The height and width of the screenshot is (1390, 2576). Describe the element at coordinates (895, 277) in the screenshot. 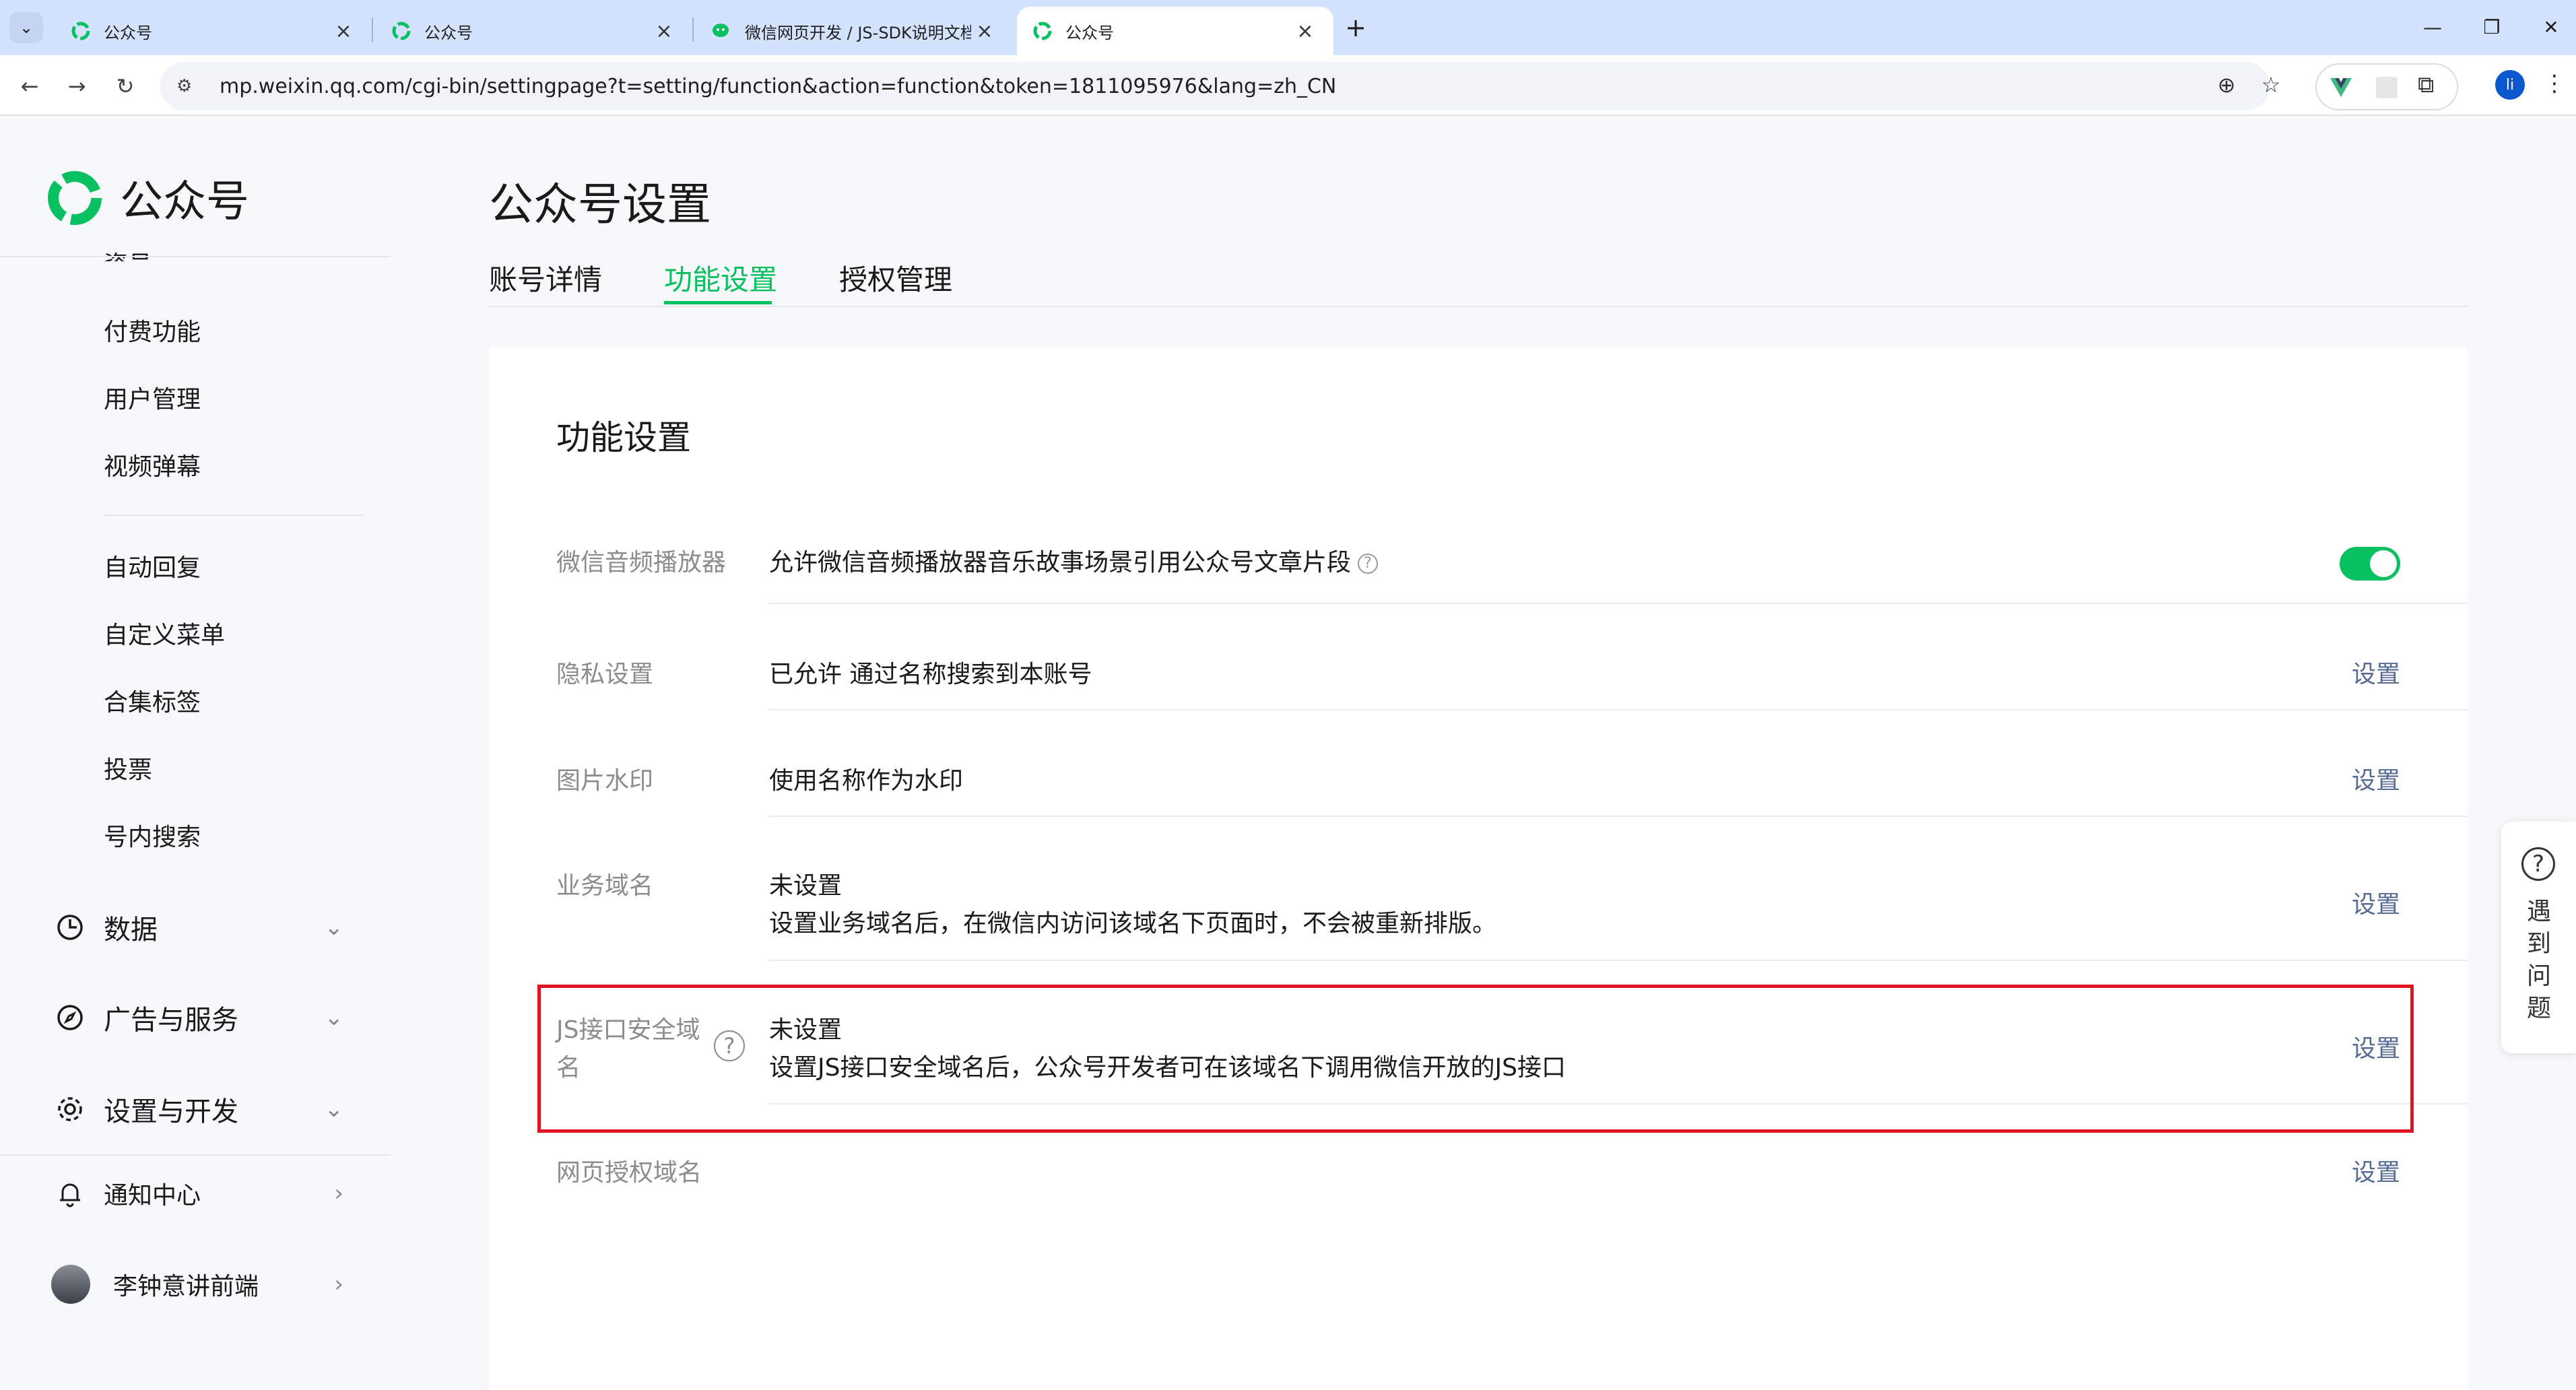

I see `tab-authorization-management: 授权管理` at that location.